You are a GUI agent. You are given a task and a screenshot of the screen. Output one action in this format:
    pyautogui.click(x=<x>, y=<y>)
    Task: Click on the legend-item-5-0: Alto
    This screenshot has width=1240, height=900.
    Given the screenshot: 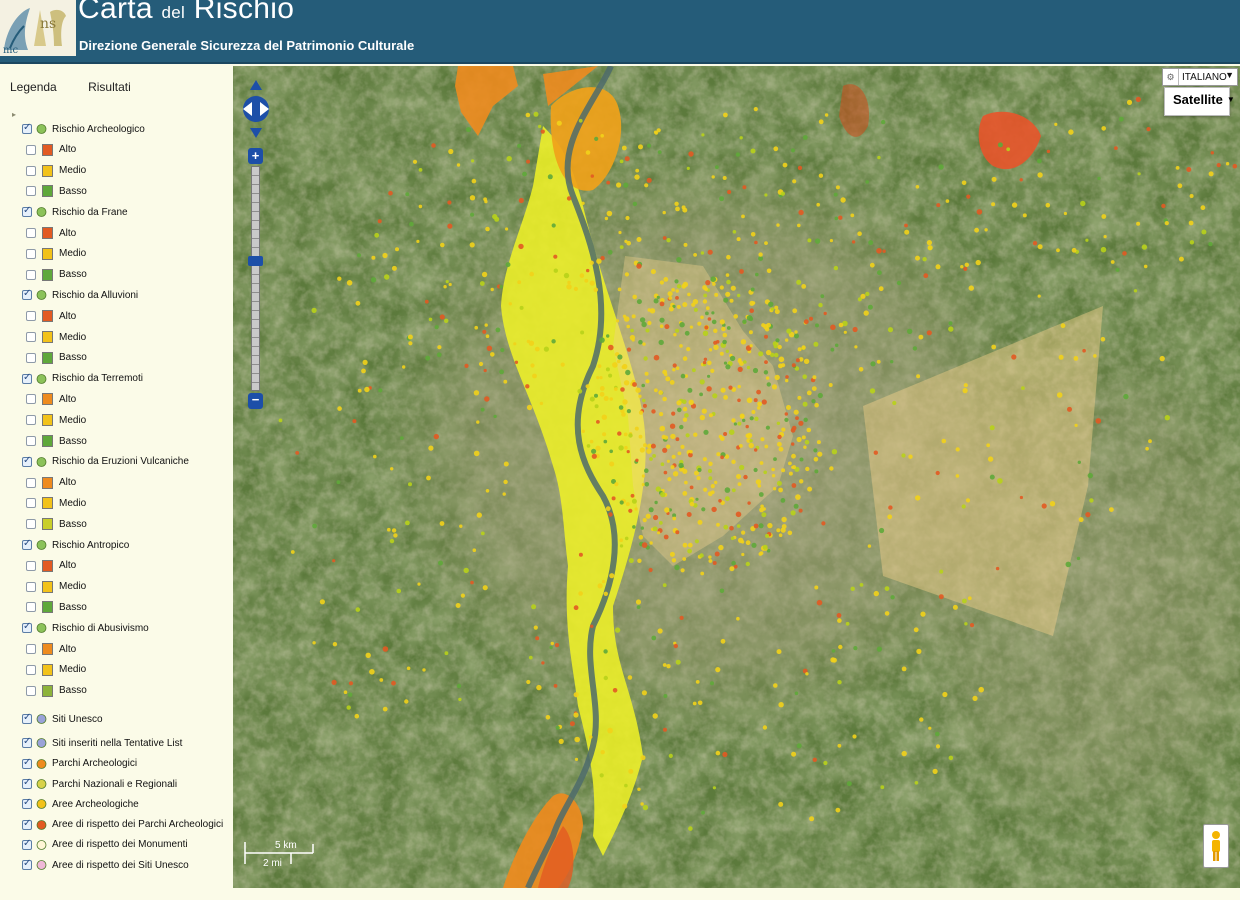 What is the action you would take?
    pyautogui.click(x=51, y=566)
    